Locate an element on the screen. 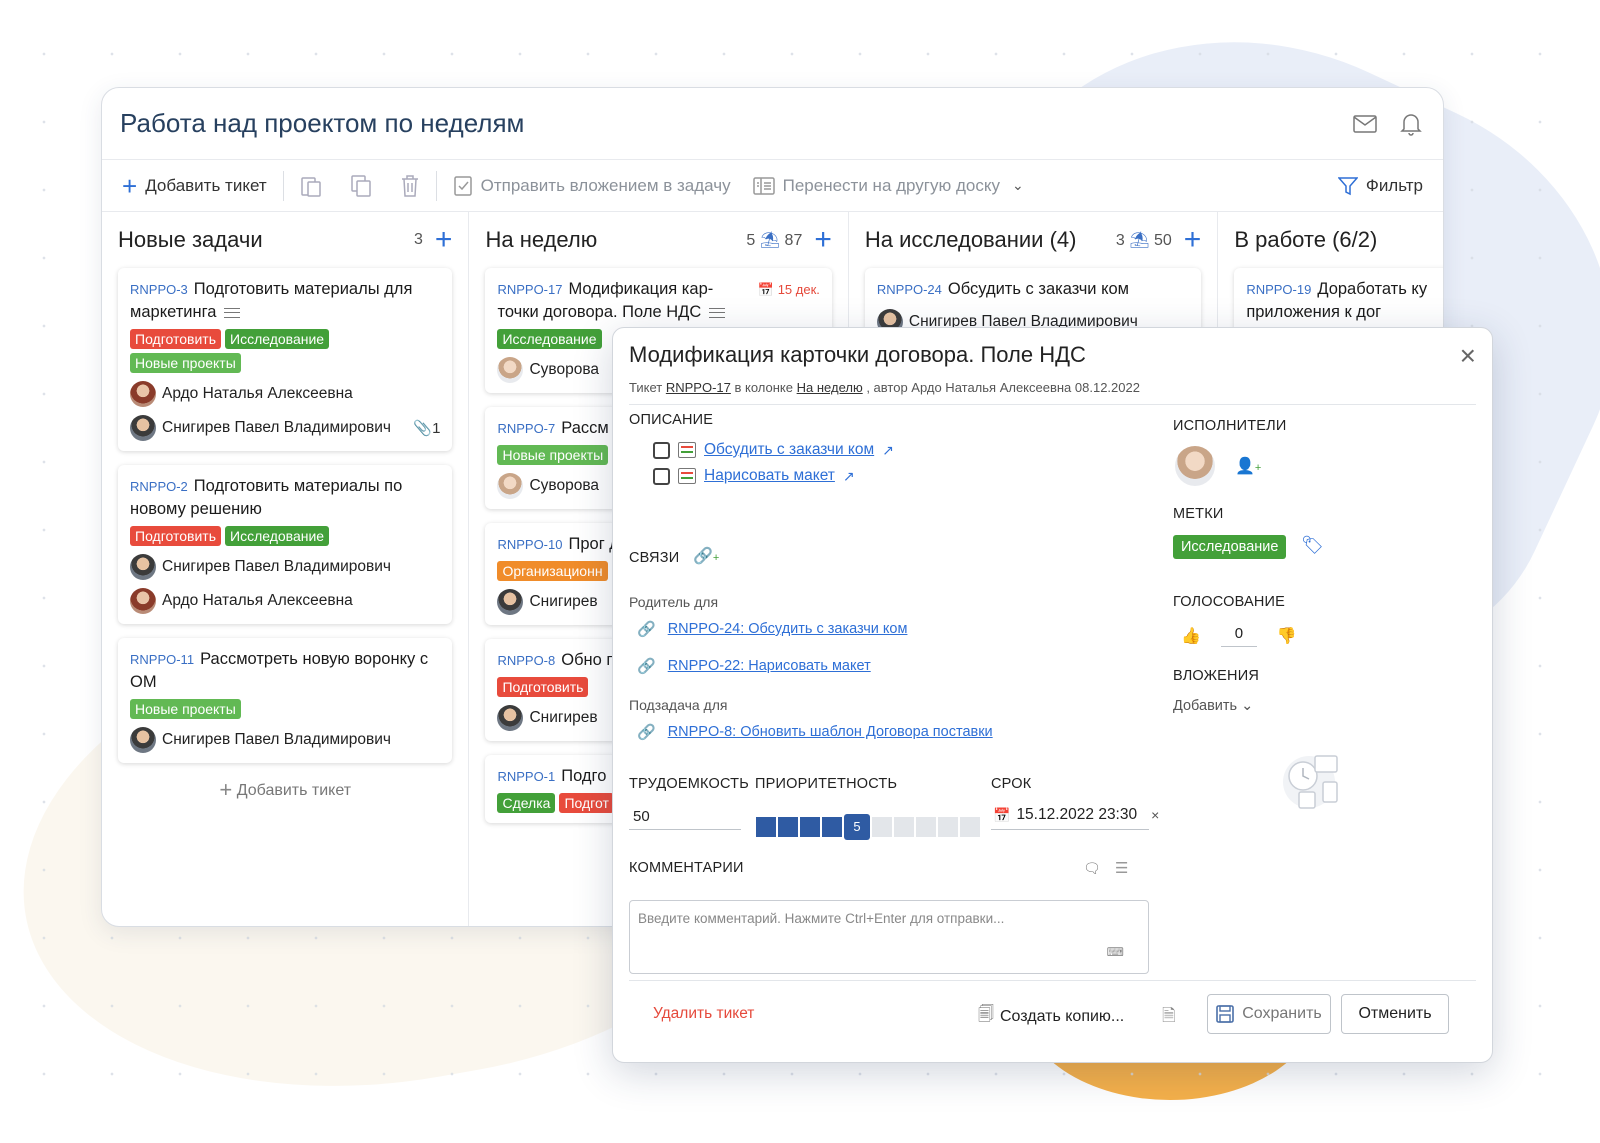  card-user: Ардо Наталья Алексеевна is located at coordinates (285, 601).